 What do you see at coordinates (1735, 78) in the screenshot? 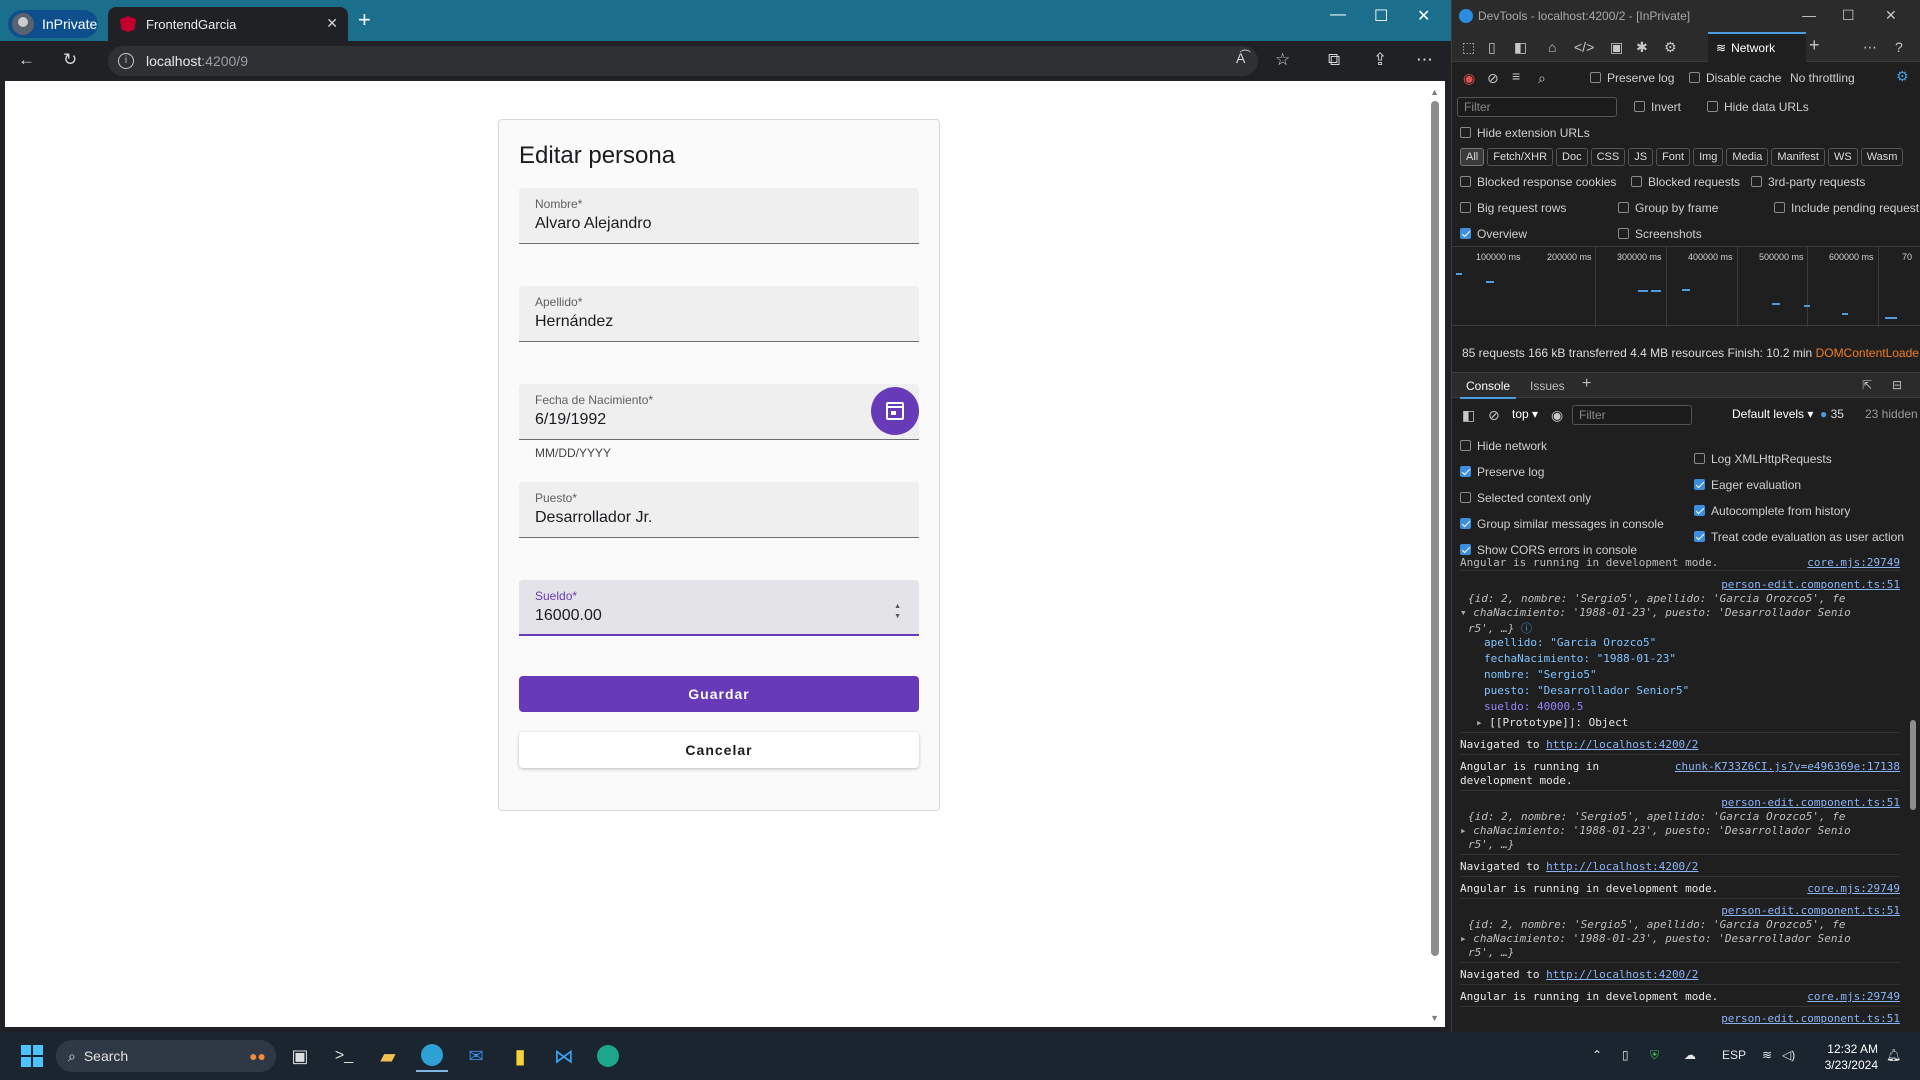
I see `disable-cache-checkbox: Disable cache` at bounding box center [1735, 78].